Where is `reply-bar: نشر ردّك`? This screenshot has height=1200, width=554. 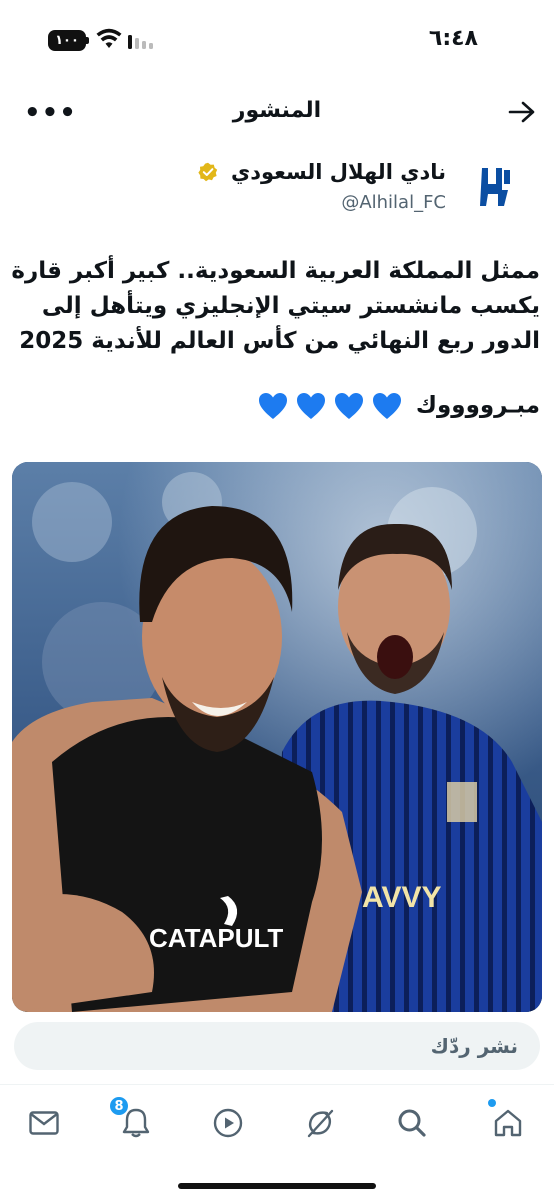
reply-bar: نشر ردّك is located at coordinates (277, 1049).